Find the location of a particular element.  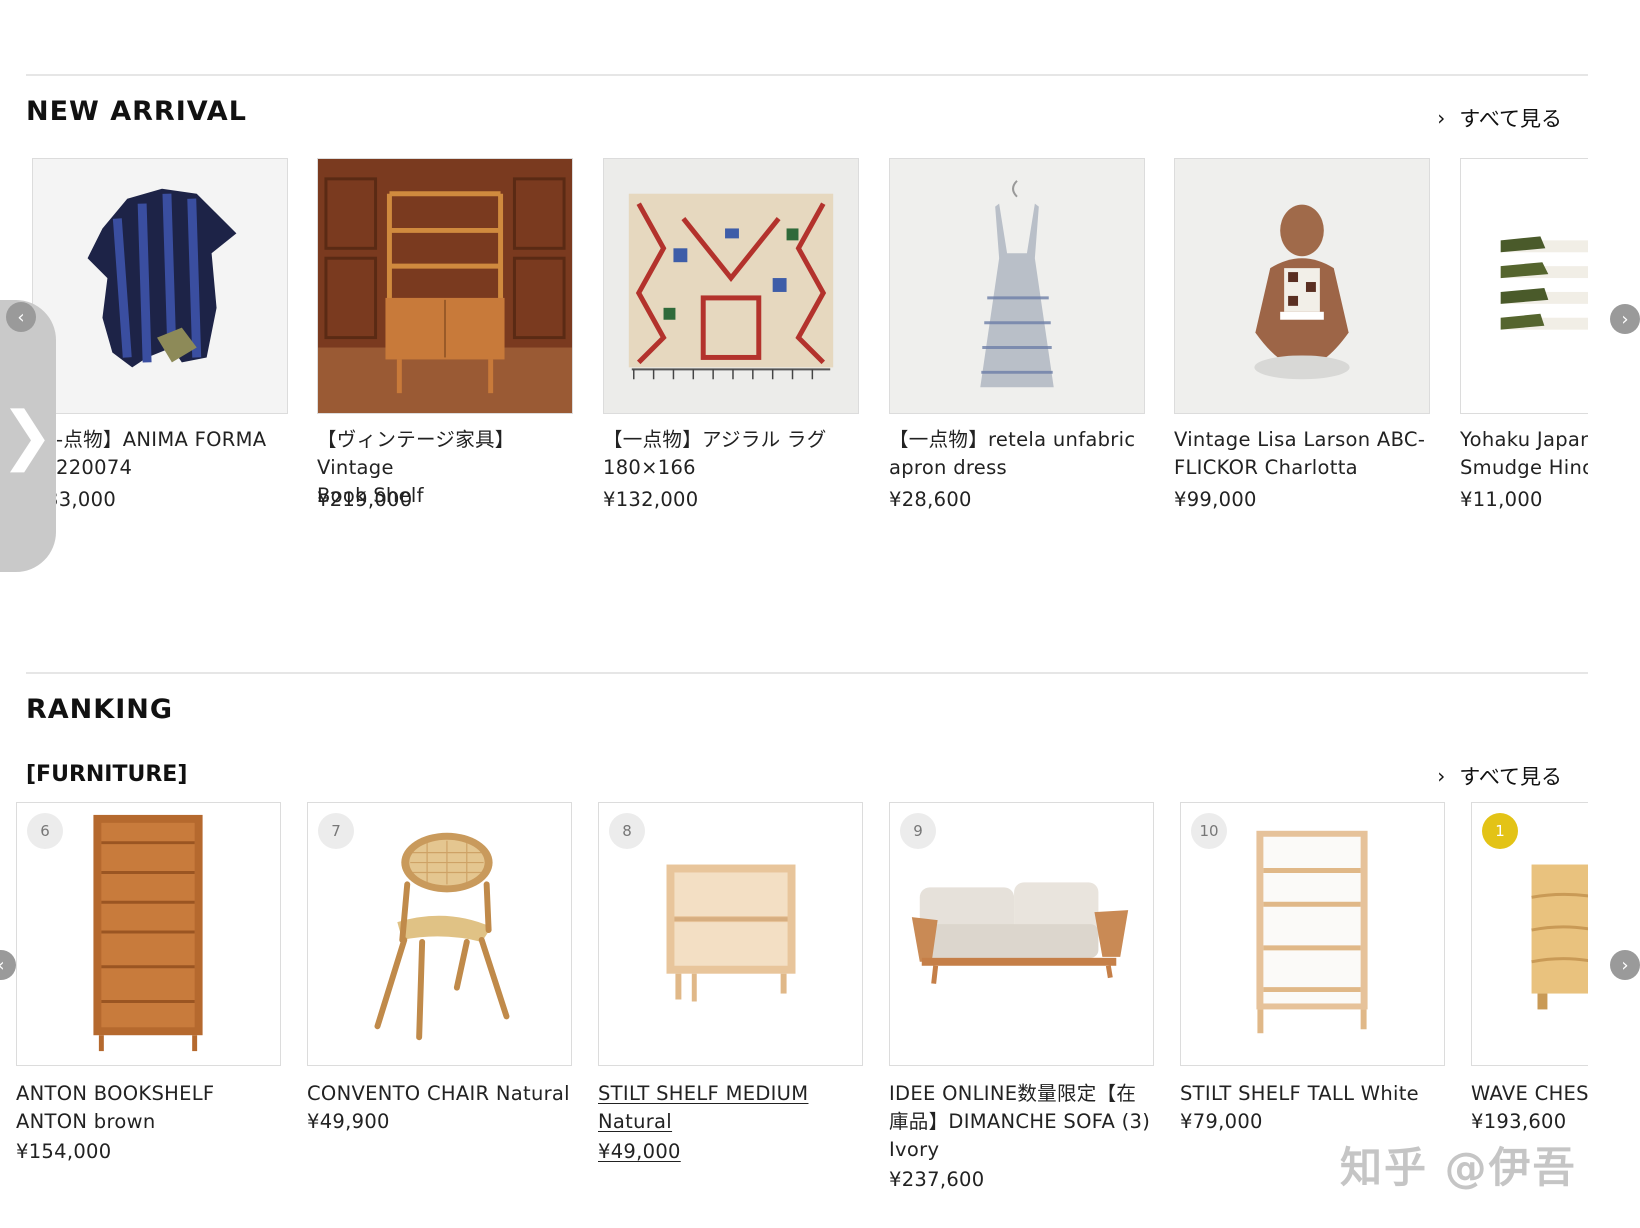

ranking-next-button: › is located at coordinates (1625, 965).